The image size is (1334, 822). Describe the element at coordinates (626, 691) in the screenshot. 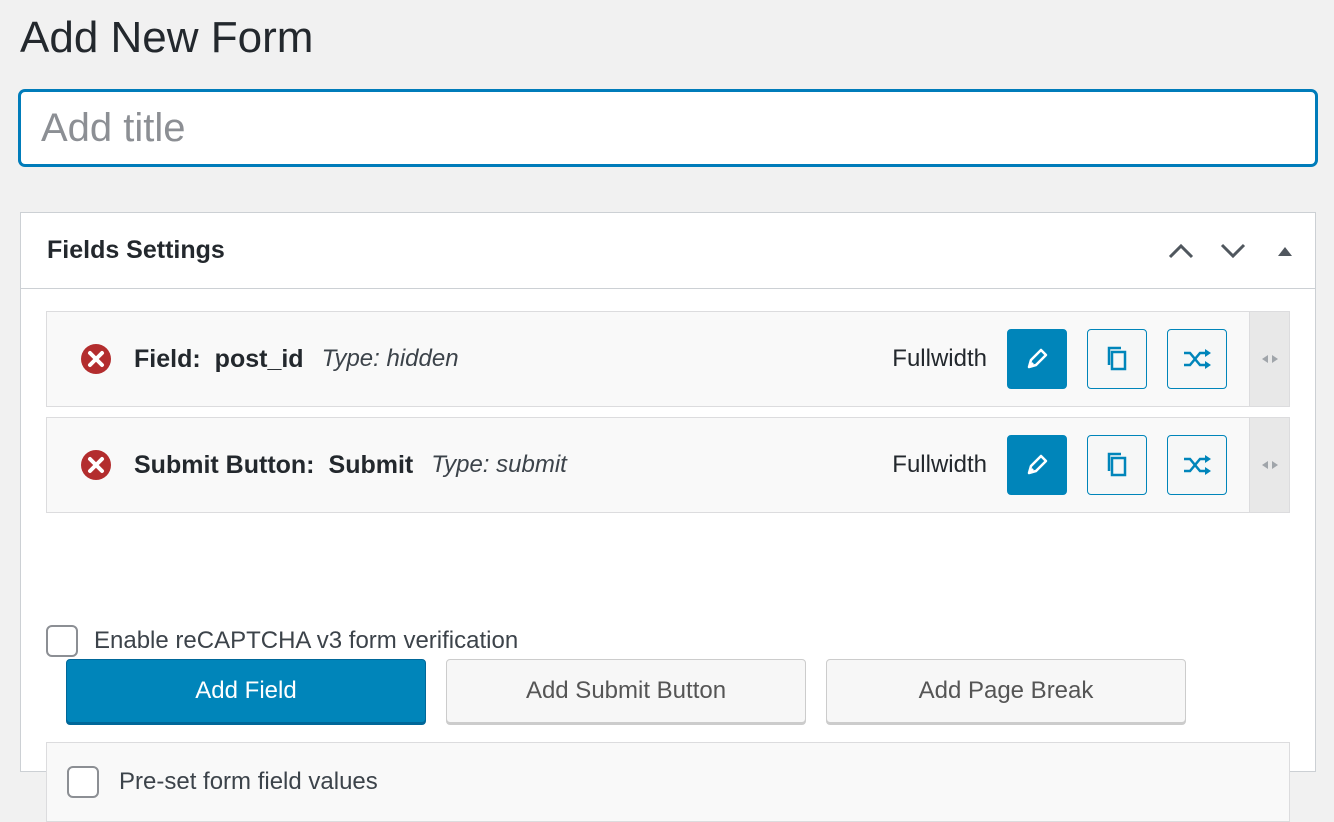

I see `add-submit-button: Add Submit Button` at that location.